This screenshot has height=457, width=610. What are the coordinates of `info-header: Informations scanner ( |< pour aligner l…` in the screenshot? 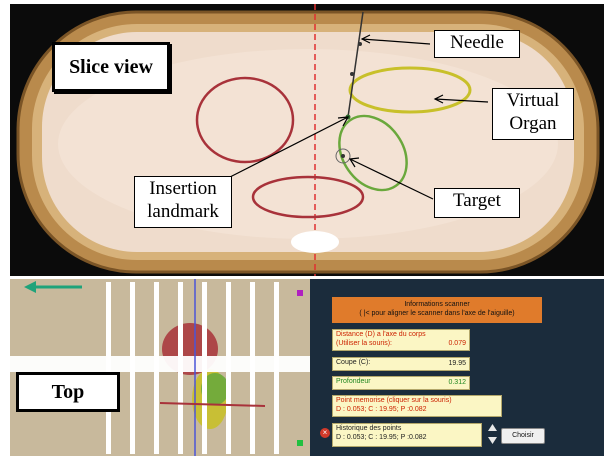 It's located at (437, 310).